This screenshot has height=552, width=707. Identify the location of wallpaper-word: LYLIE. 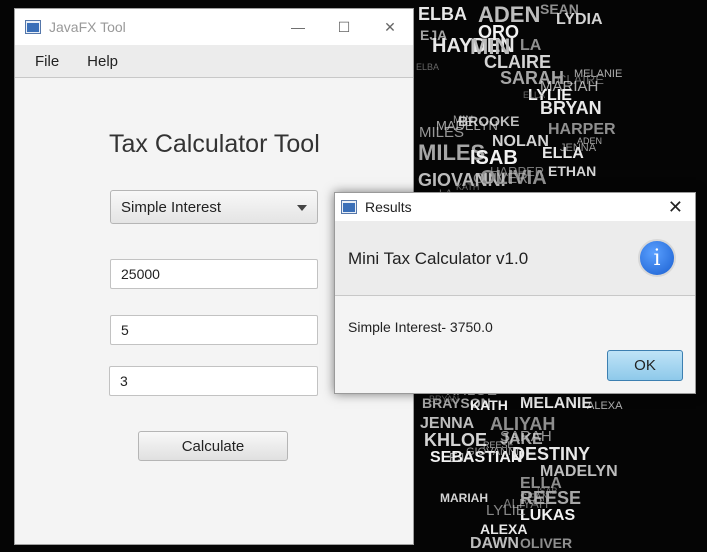
(506, 510).